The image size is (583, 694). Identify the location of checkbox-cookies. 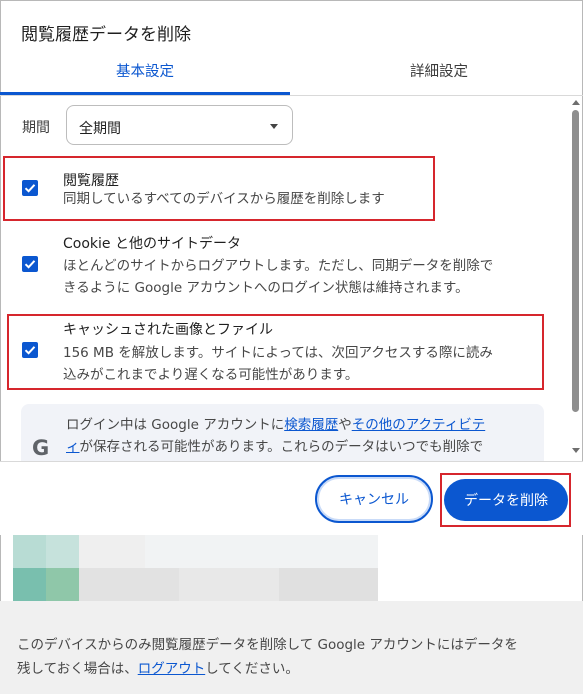
(30, 264).